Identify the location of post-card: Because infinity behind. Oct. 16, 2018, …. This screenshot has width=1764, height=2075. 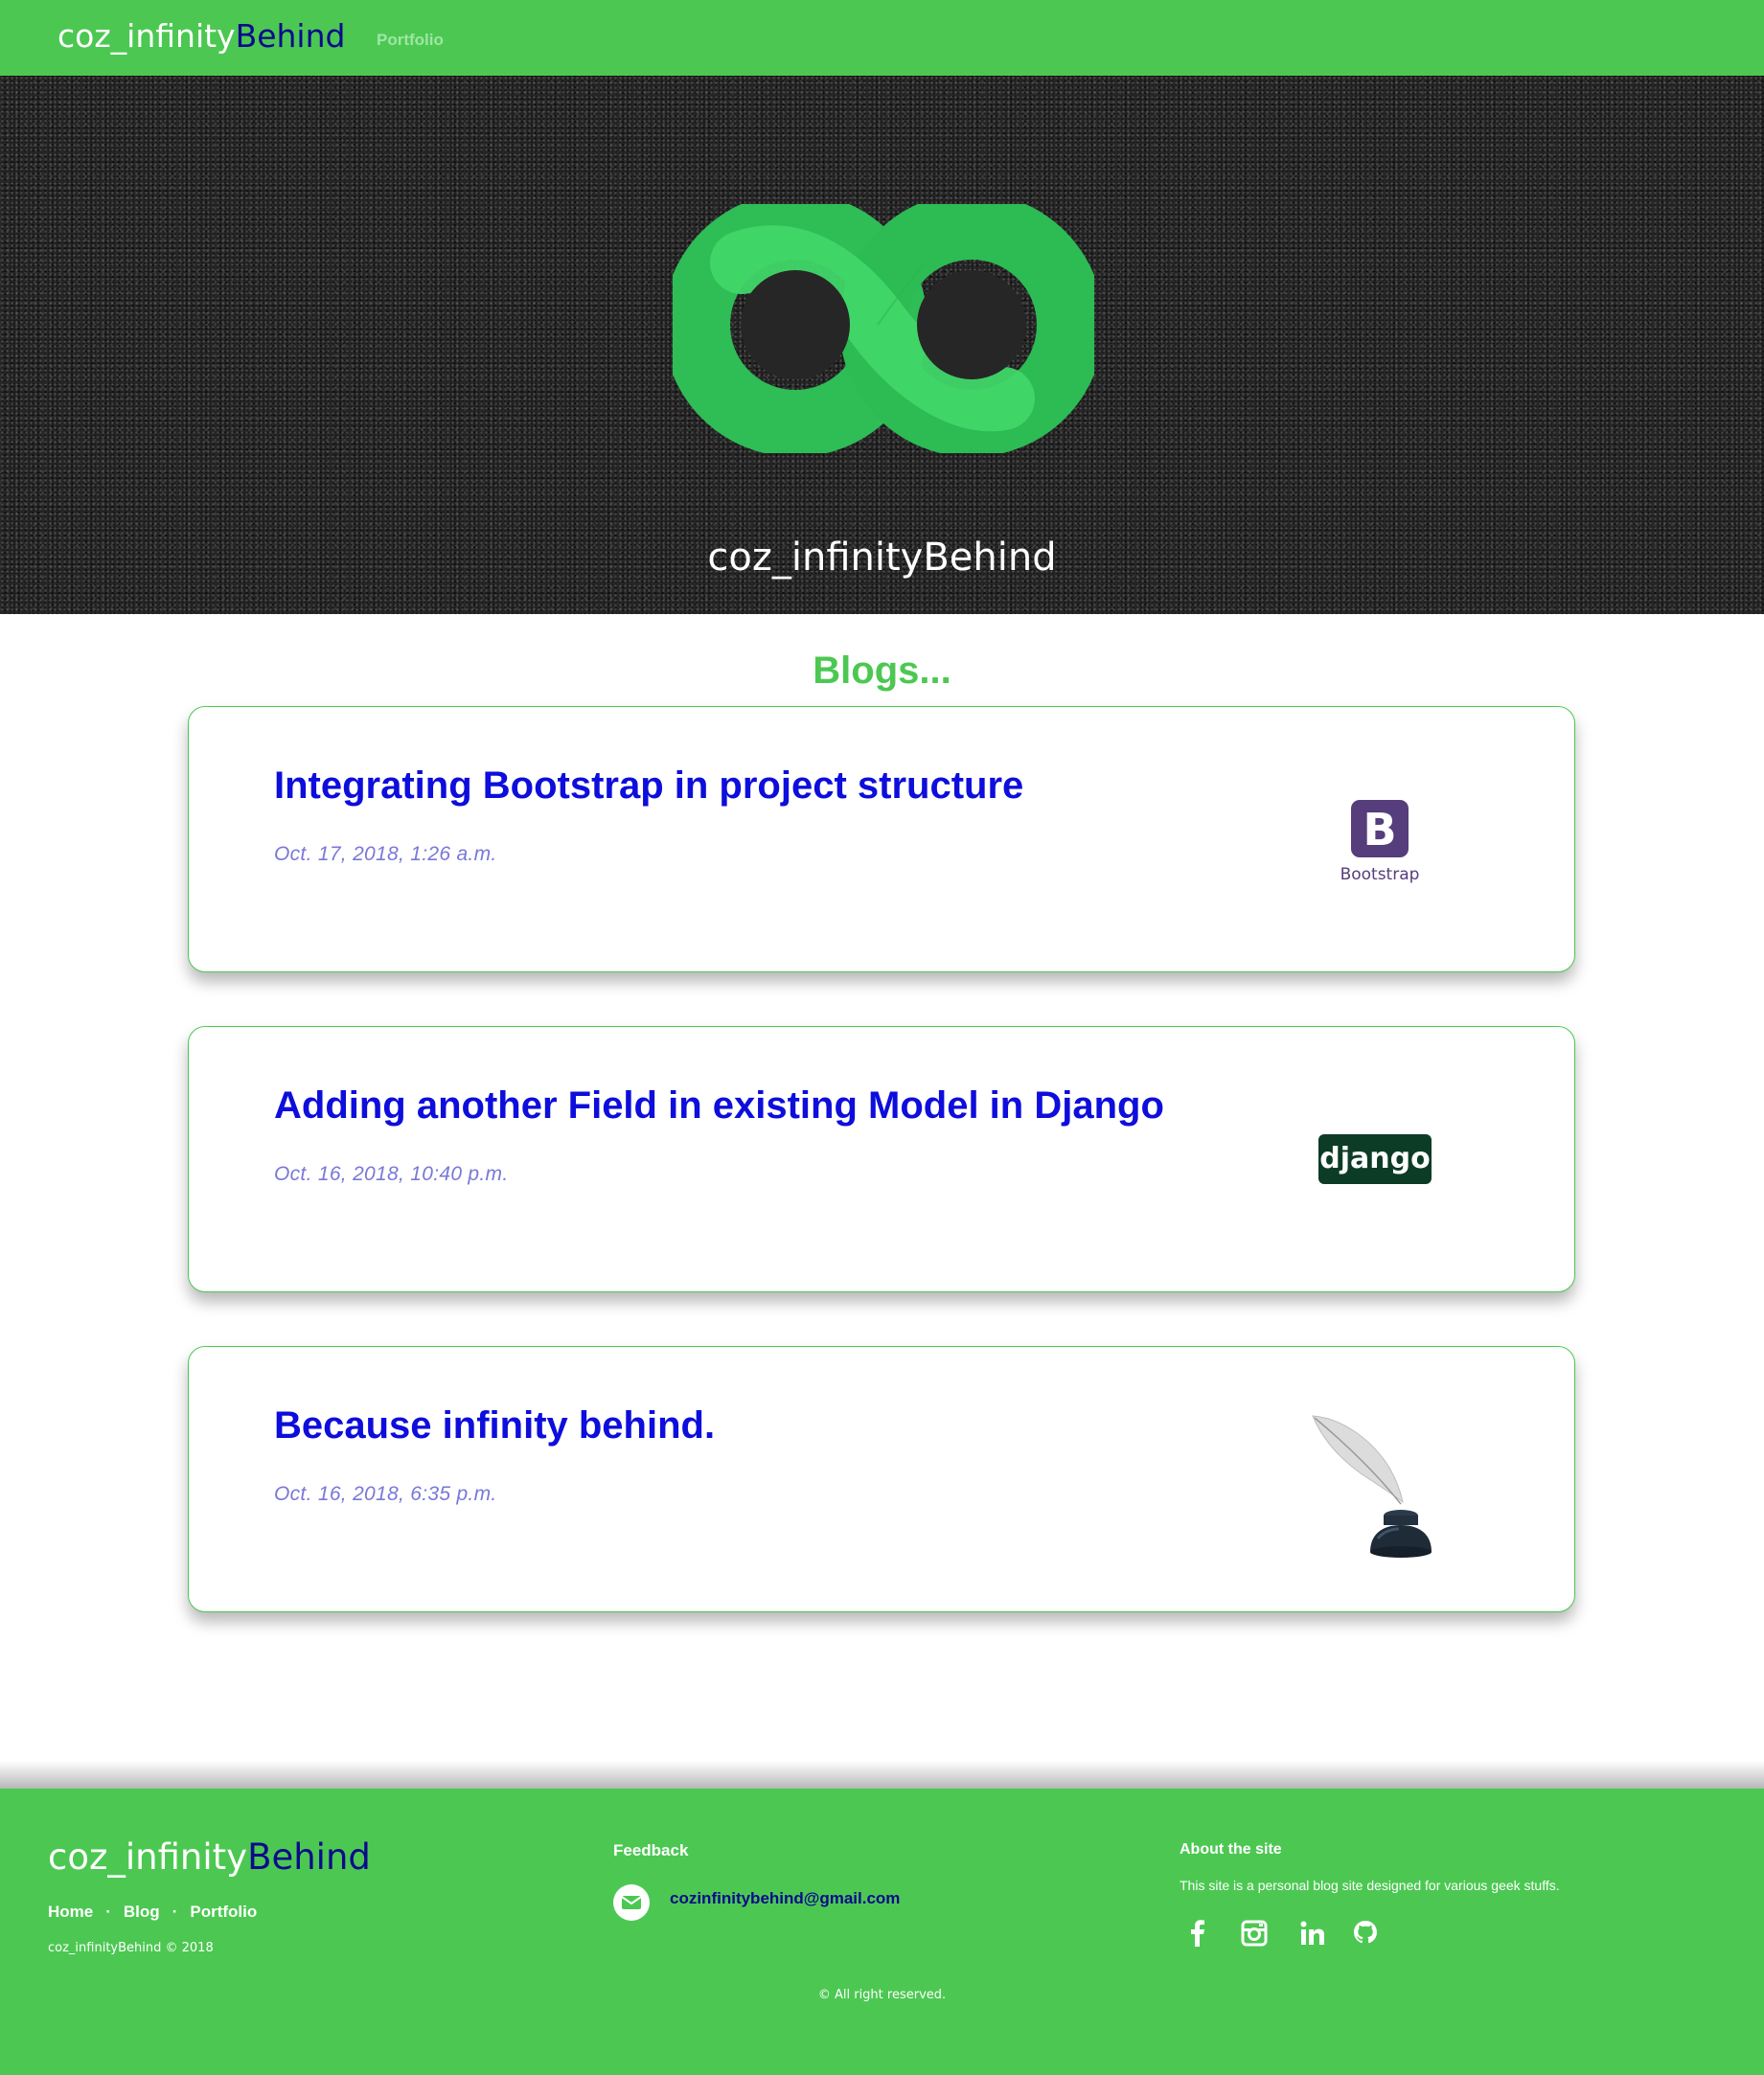
(882, 1479).